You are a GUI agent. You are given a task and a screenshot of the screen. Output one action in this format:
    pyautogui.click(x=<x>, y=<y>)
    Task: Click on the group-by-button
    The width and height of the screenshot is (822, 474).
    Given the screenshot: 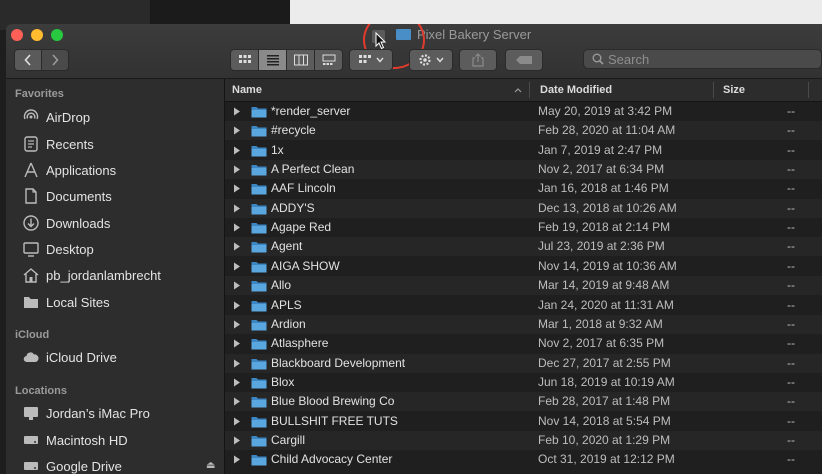 What is the action you would take?
    pyautogui.click(x=371, y=60)
    